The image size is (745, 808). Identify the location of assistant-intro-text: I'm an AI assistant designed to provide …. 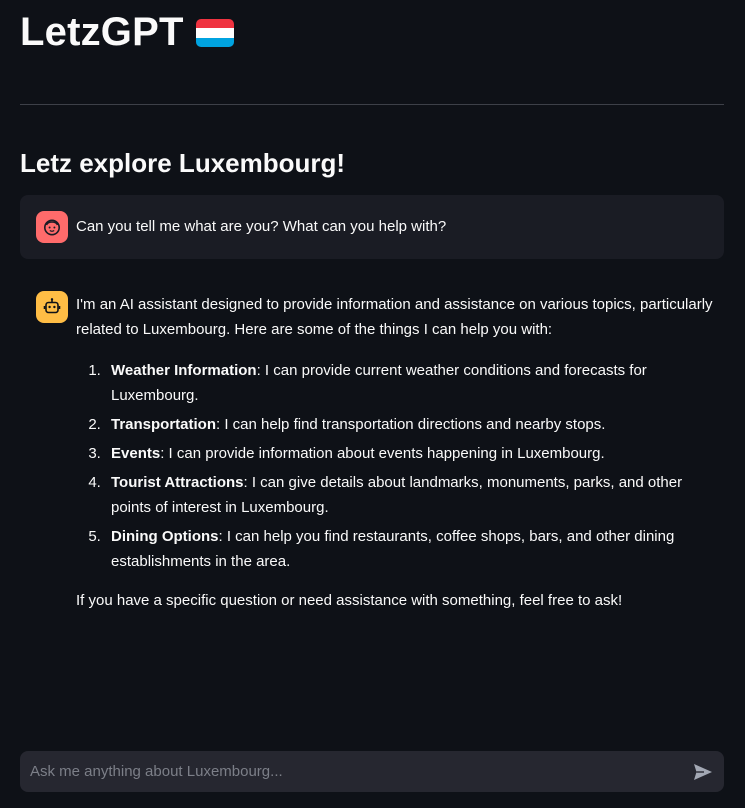
(394, 317).